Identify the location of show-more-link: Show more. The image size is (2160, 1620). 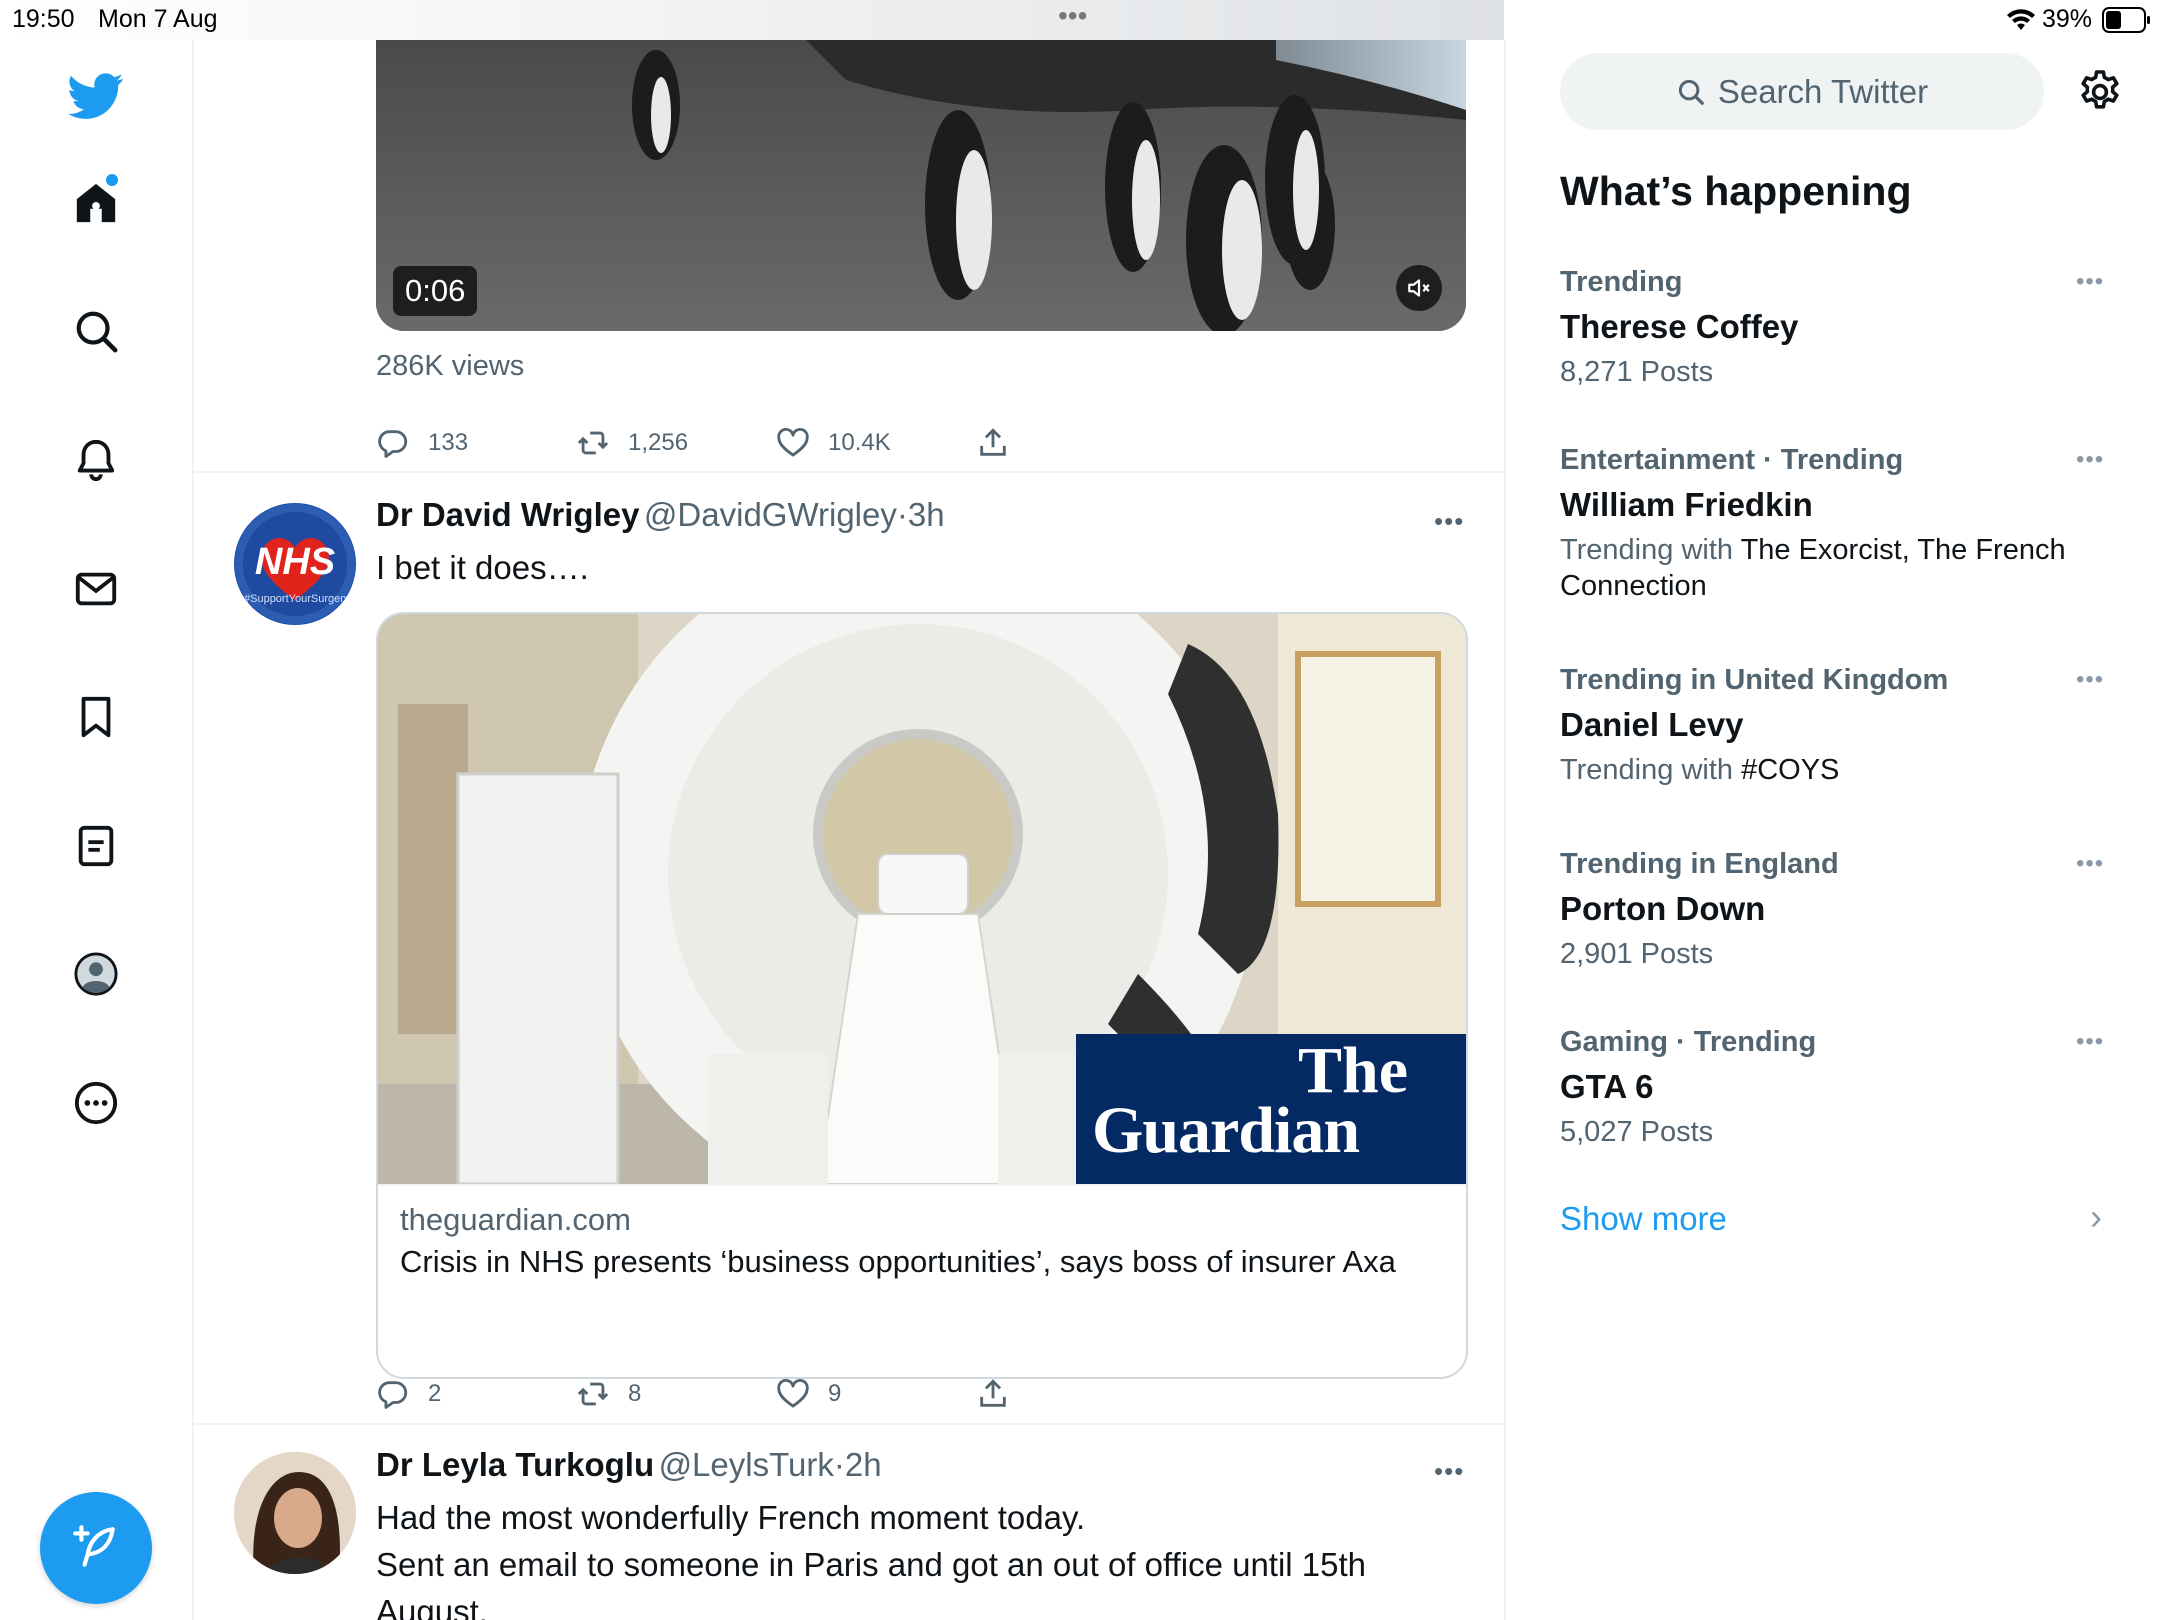
(1643, 1219).